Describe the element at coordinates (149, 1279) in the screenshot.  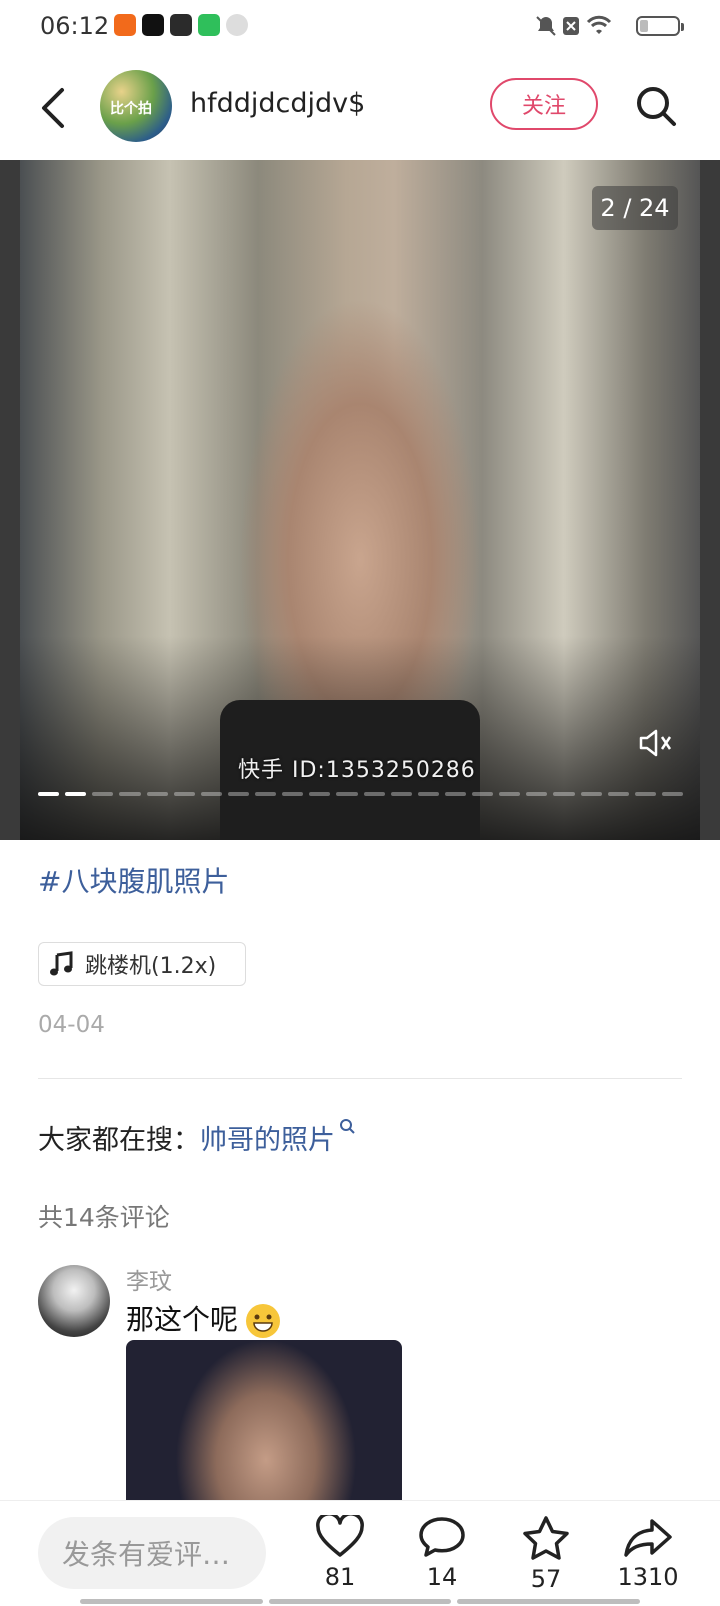
I see `commenter-name: 李玟` at that location.